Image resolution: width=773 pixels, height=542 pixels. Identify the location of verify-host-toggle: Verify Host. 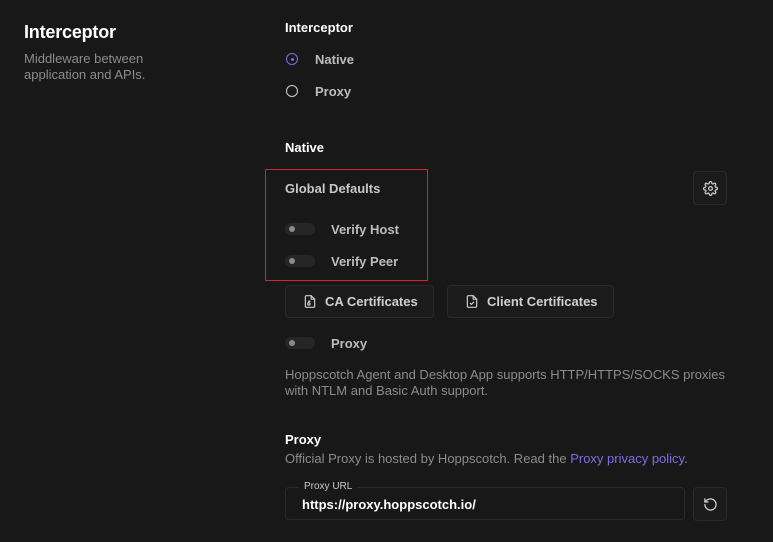
(342, 229).